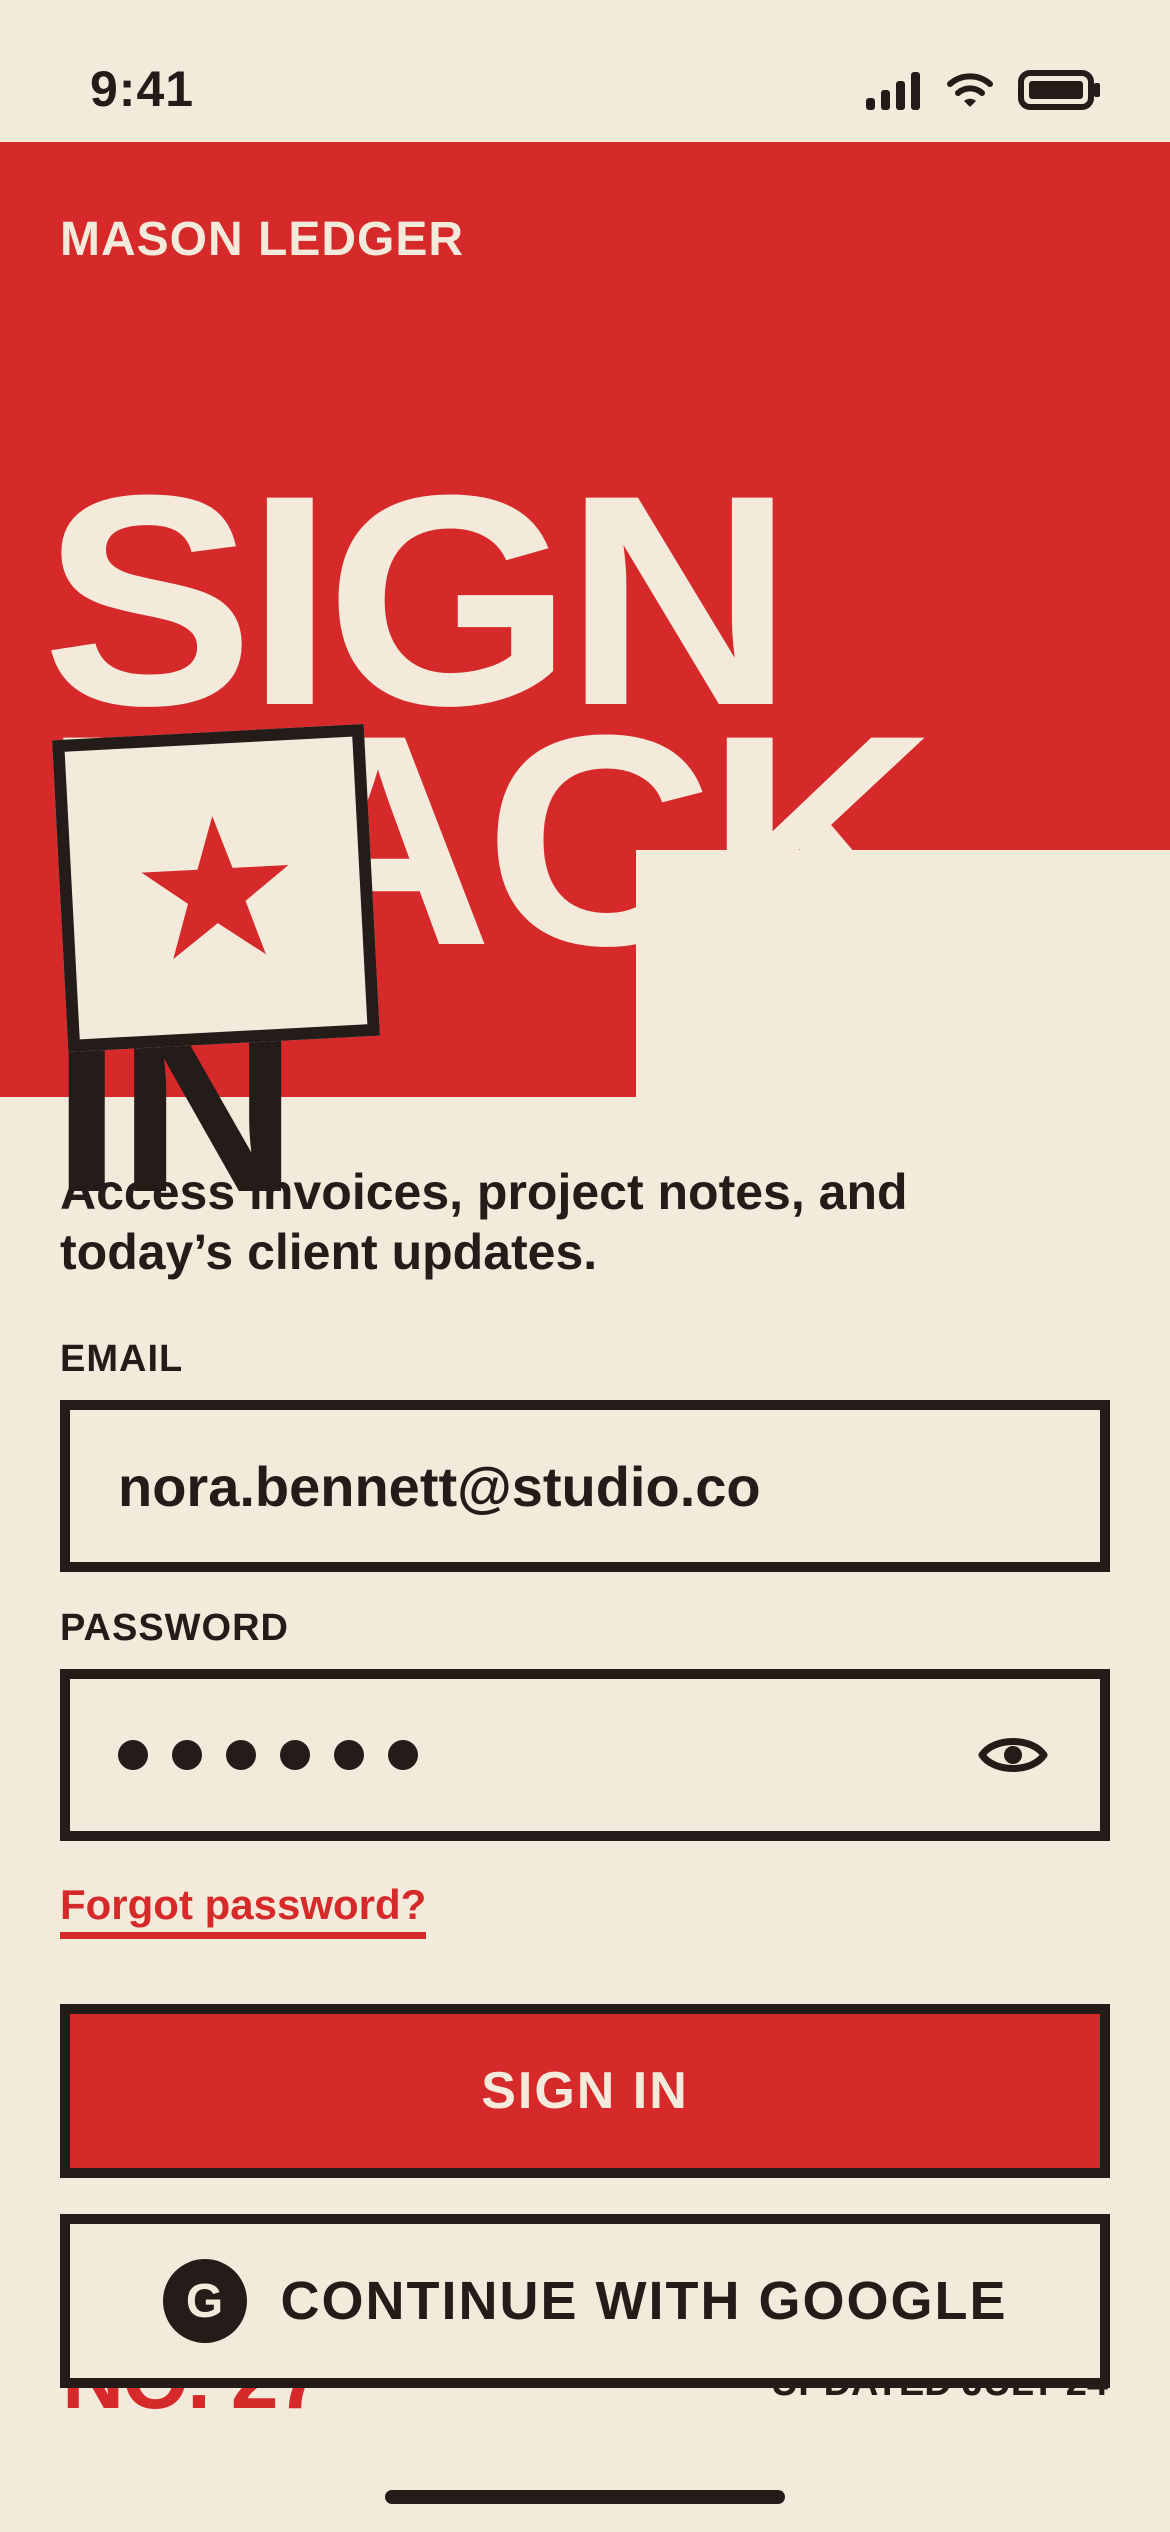 The height and width of the screenshot is (2532, 1170). I want to click on star-icon, so click(215, 888).